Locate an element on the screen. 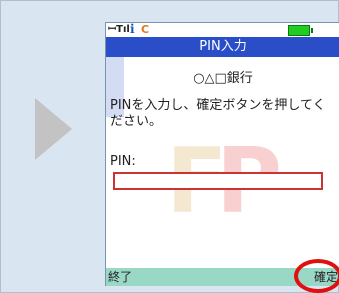 The width and height of the screenshot is (339, 293). pin-input is located at coordinates (218, 181).